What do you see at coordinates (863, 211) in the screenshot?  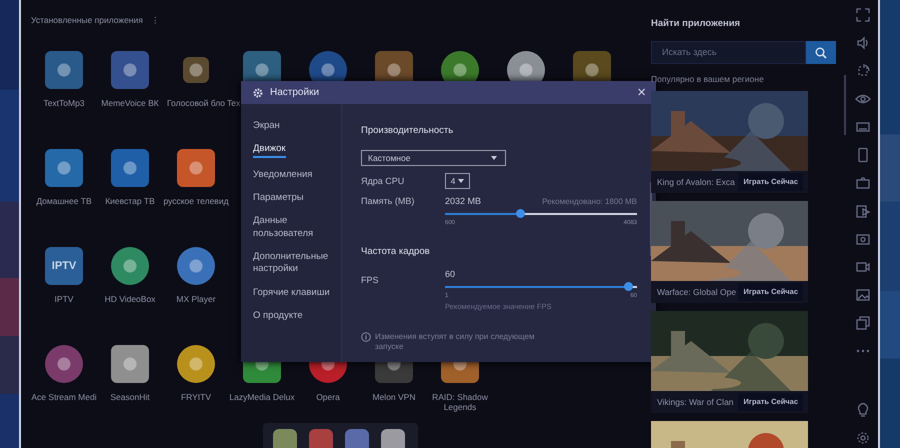 I see `video-icon` at bounding box center [863, 211].